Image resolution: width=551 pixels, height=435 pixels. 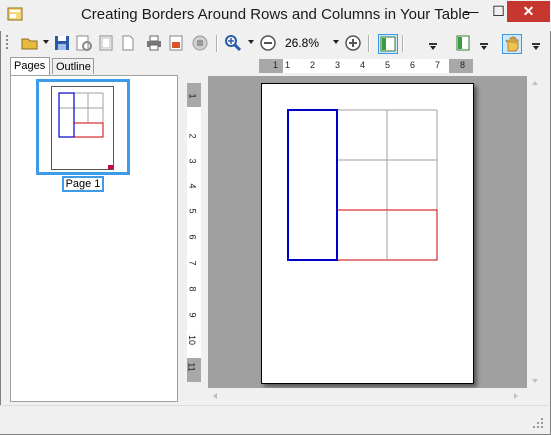 I want to click on zoom-level-field: 26.8%, so click(x=311, y=43).